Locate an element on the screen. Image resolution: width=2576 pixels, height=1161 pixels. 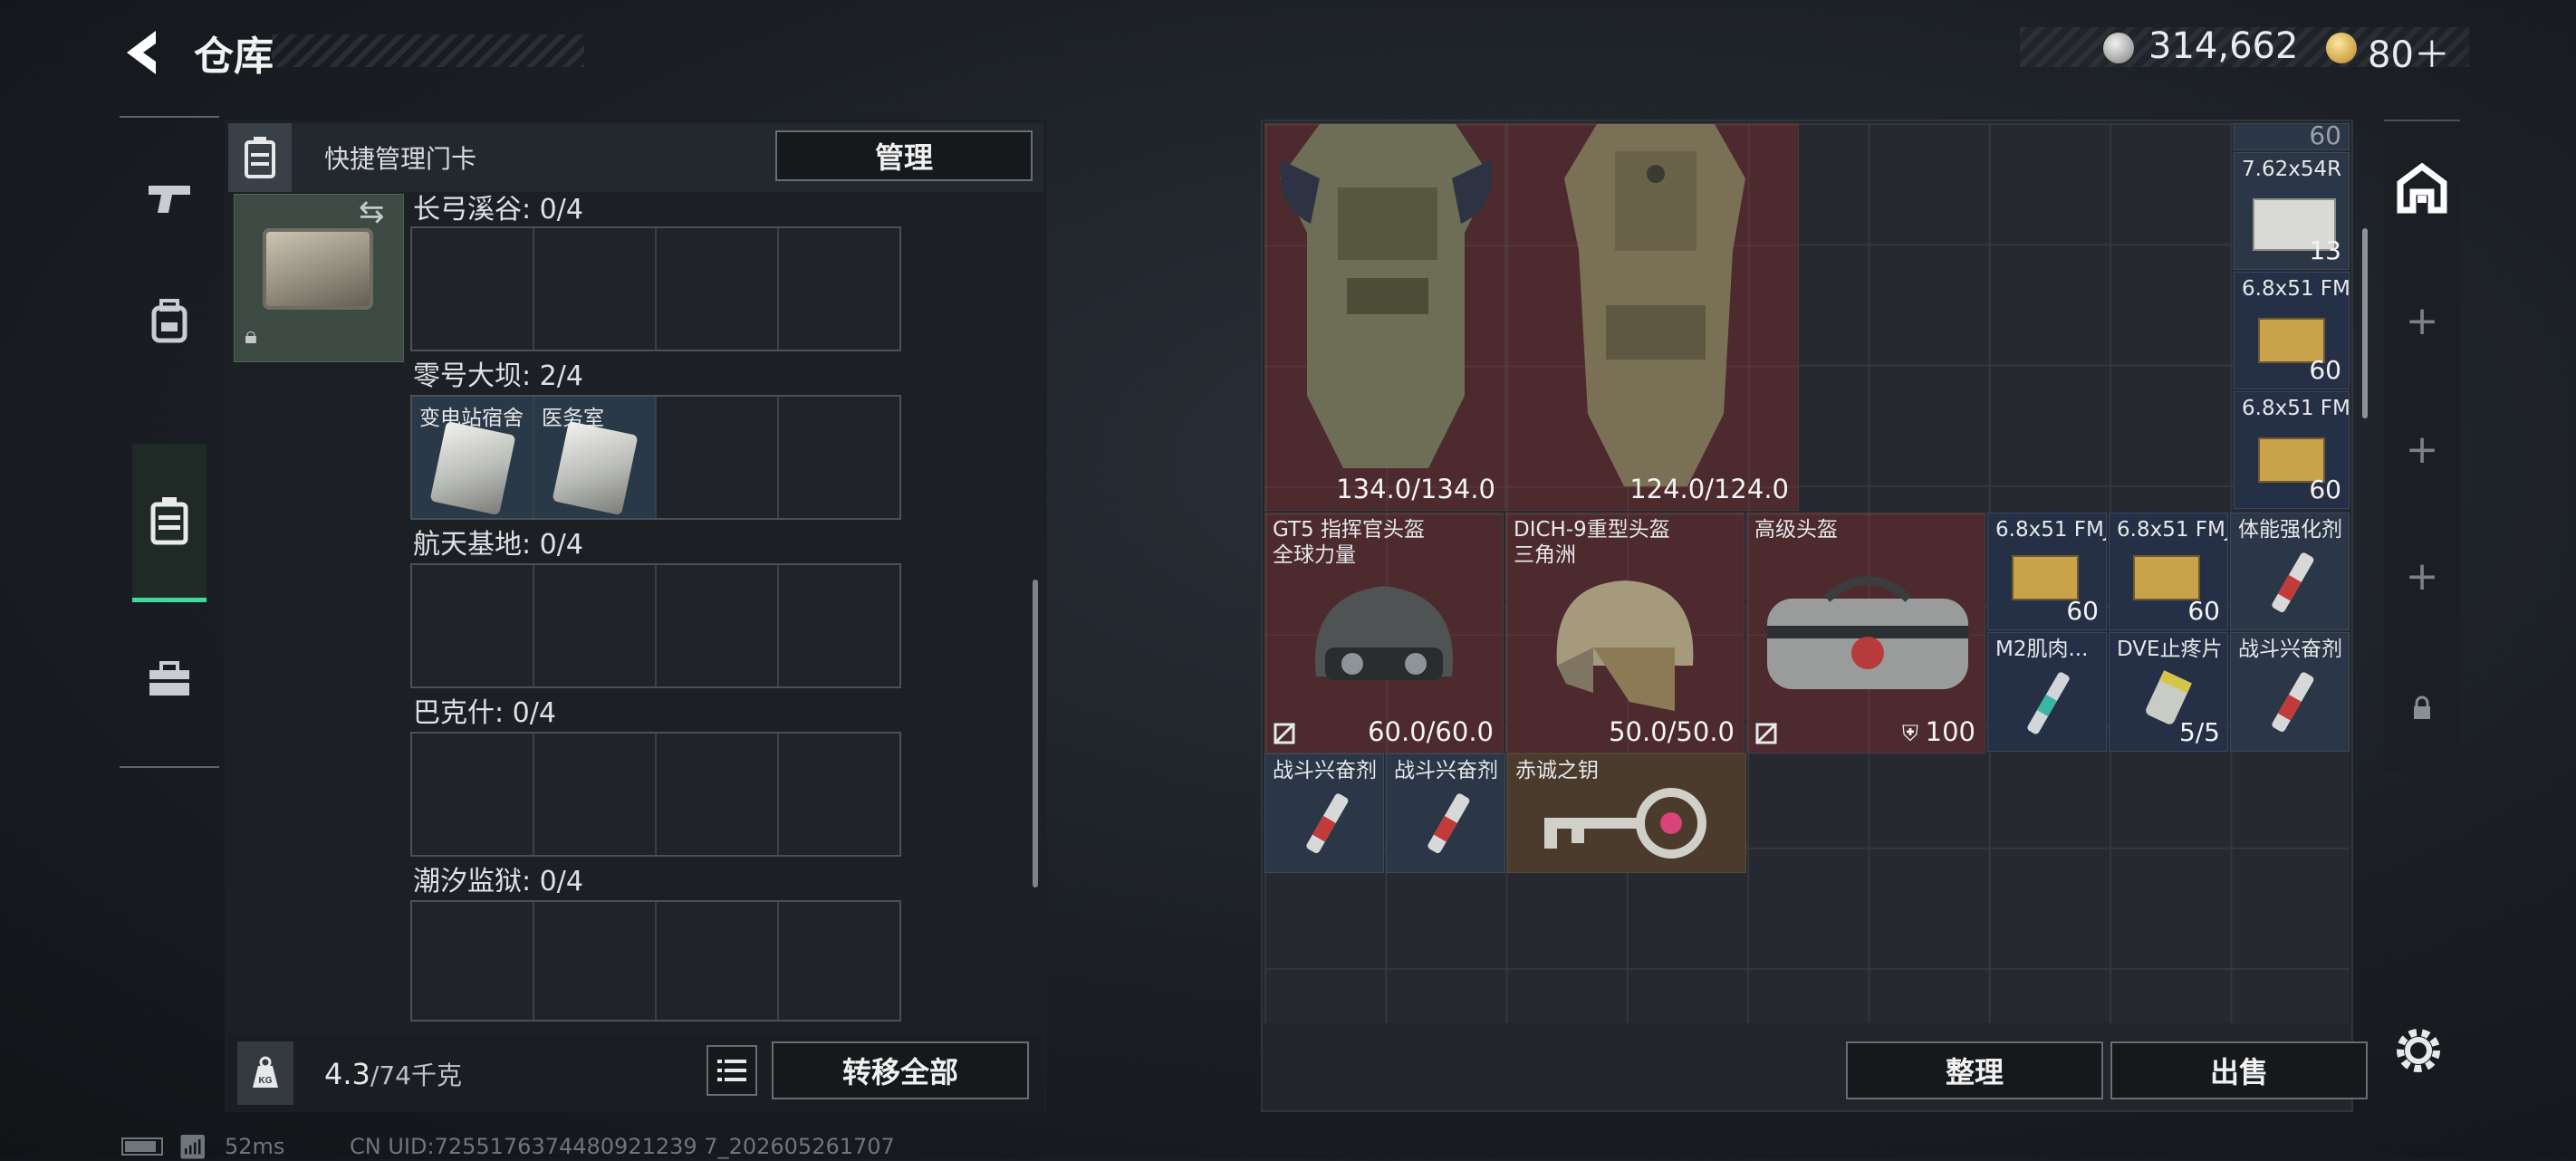
slot-grid-bakesh is located at coordinates (655, 794).